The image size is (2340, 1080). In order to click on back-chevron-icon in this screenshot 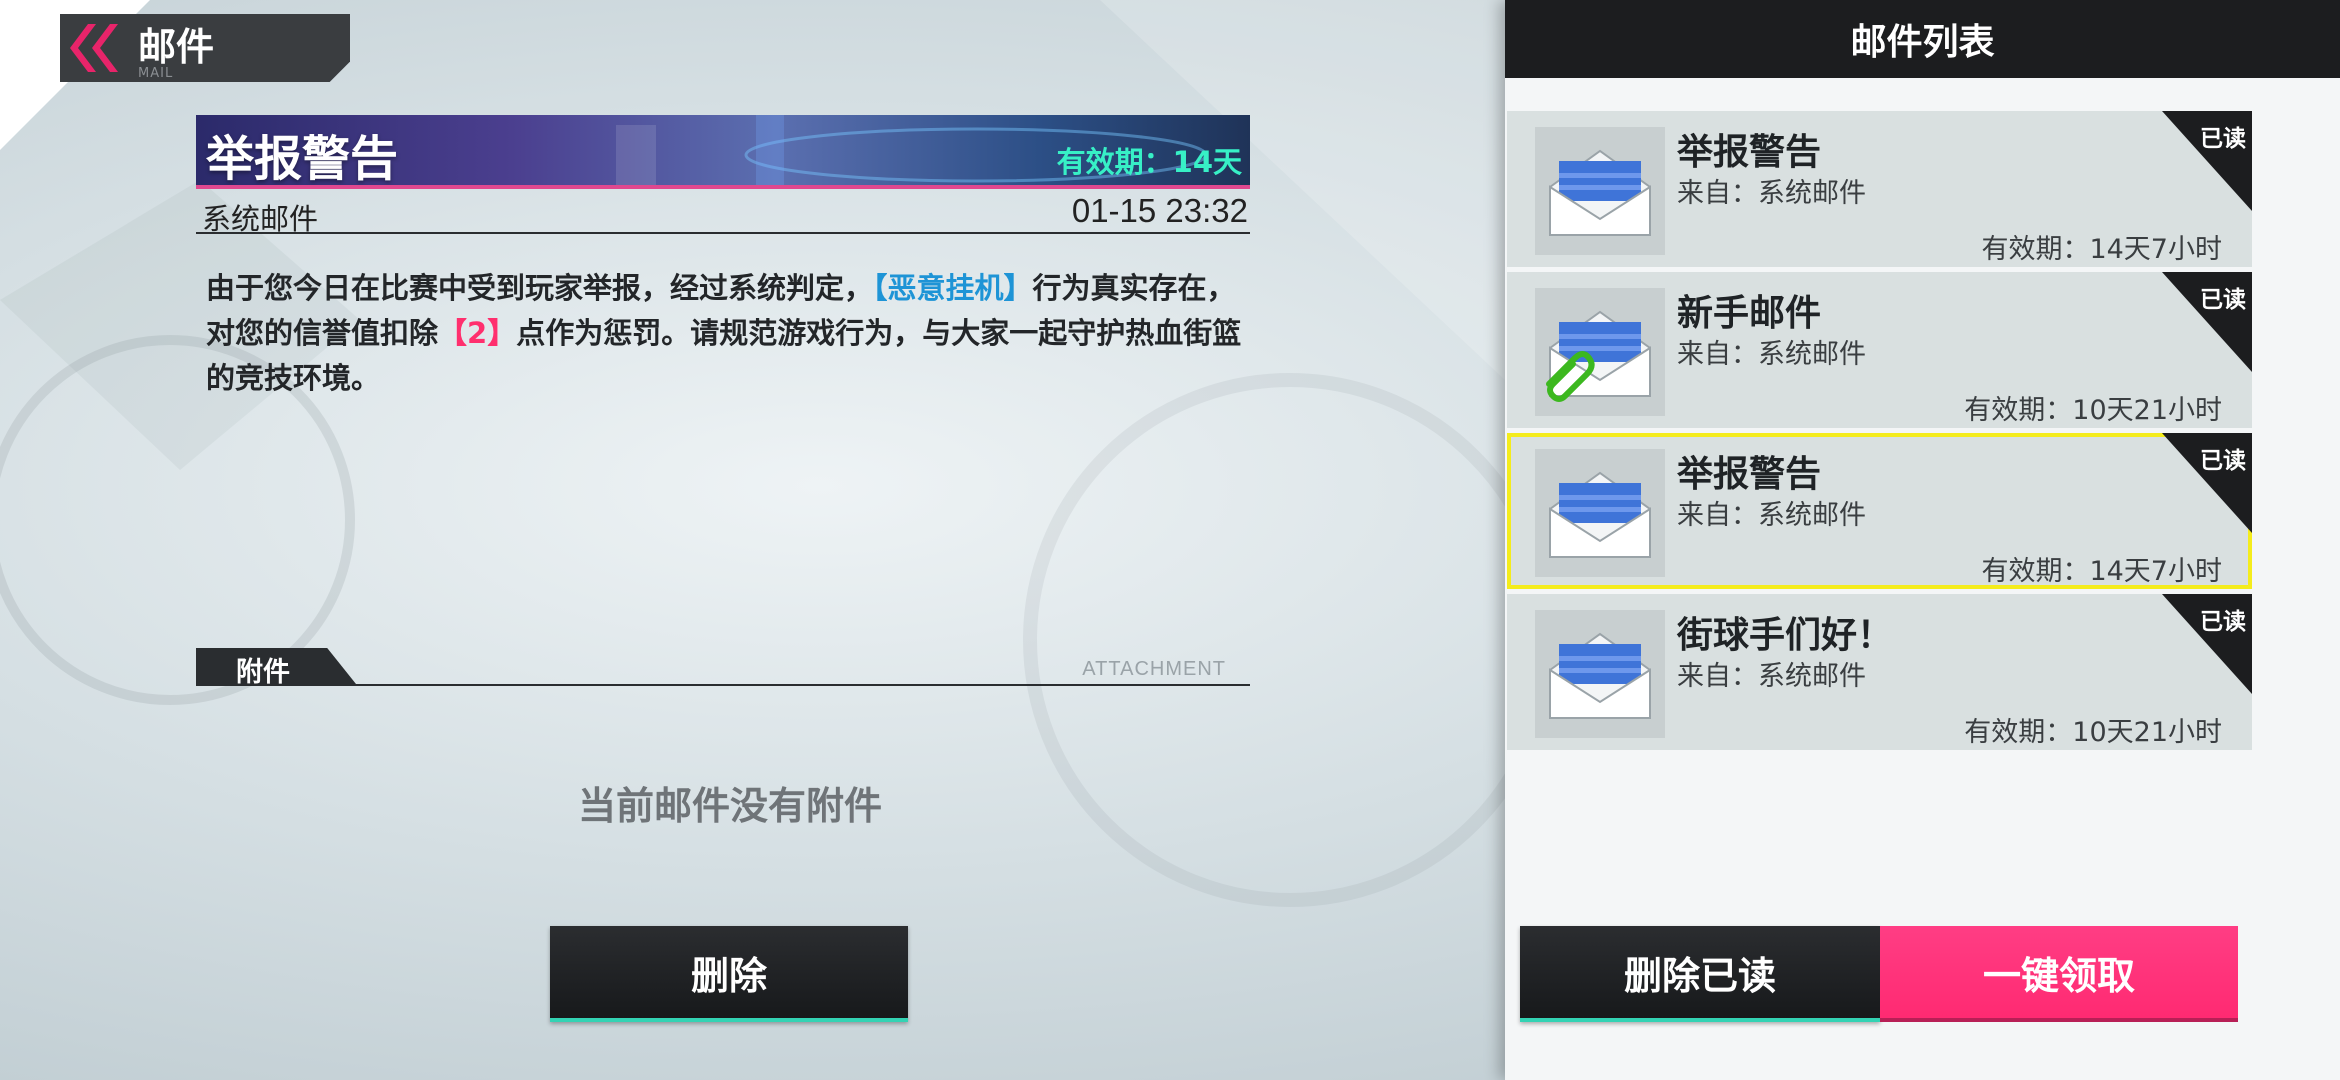, I will do `click(96, 48)`.